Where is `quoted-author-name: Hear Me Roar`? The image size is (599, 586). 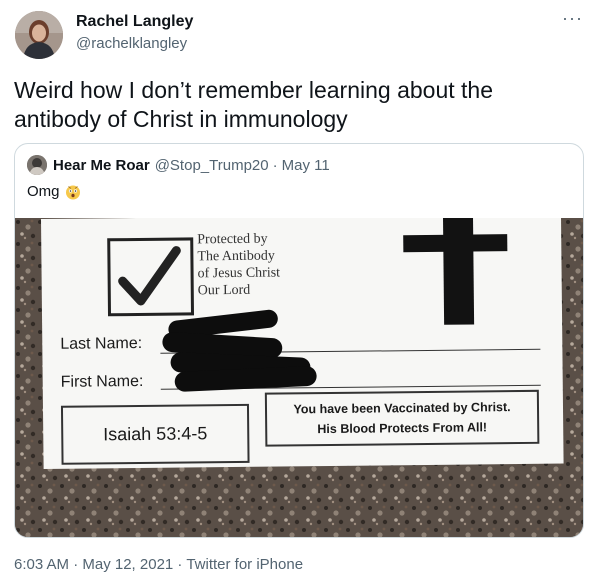 quoted-author-name: Hear Me Roar is located at coordinates (101, 165).